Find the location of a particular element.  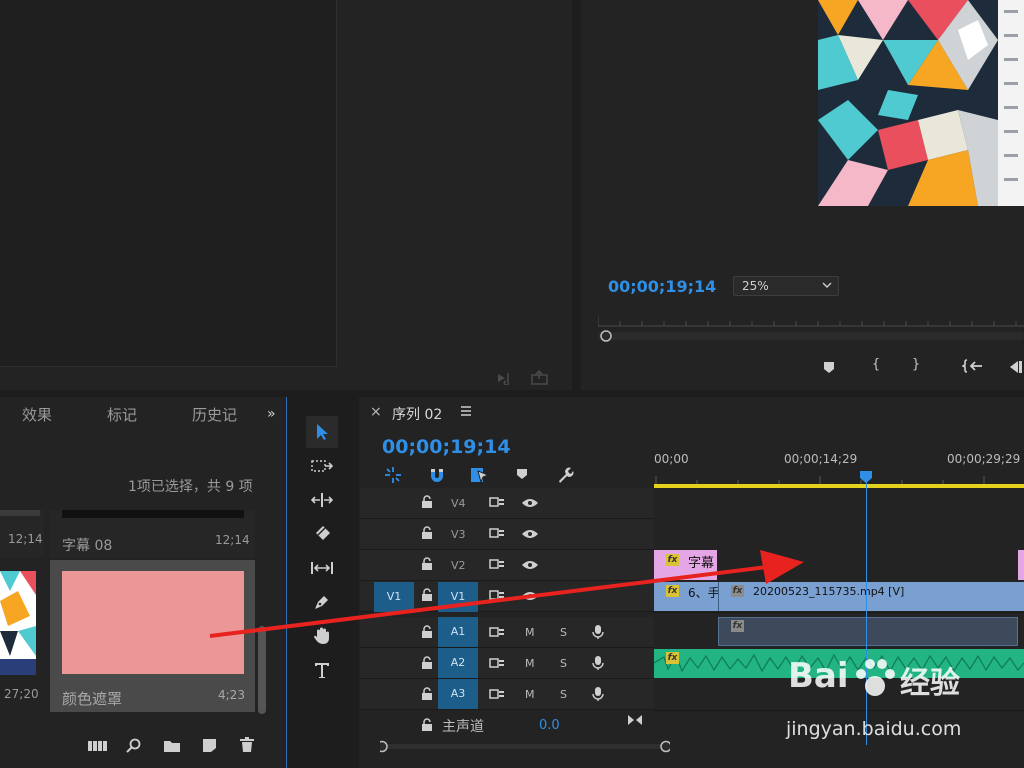

wrench-icon is located at coordinates (566, 475).